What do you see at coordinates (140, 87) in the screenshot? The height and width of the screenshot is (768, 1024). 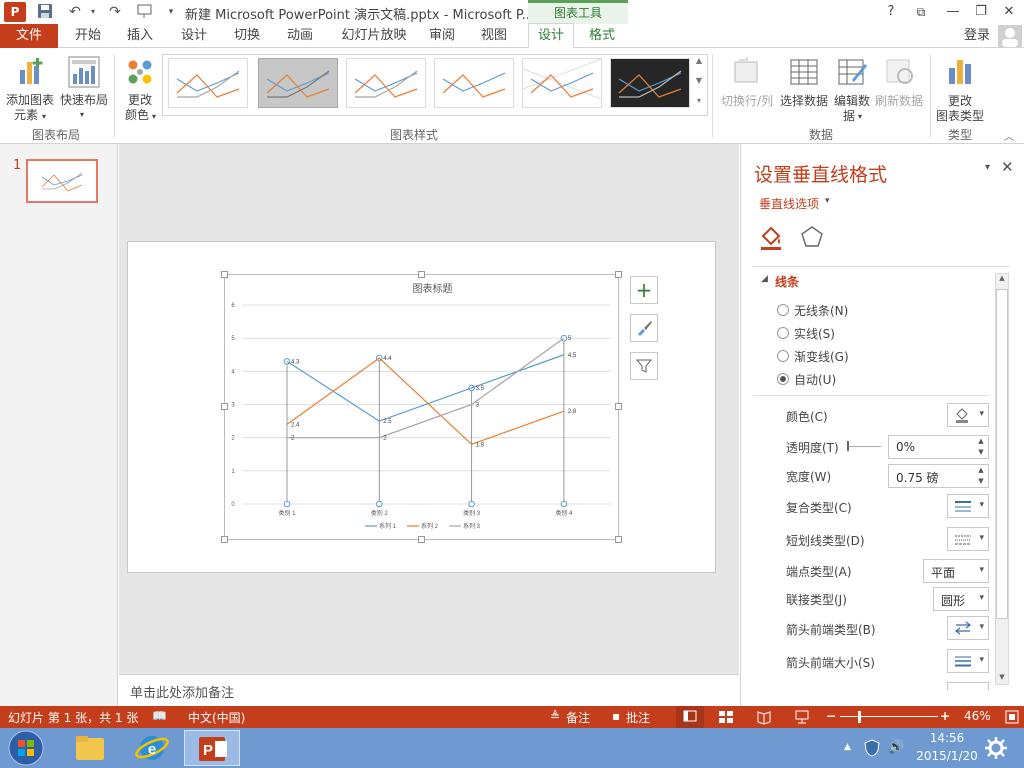 I see `change-colors-button: 更改 颜色 ▾` at bounding box center [140, 87].